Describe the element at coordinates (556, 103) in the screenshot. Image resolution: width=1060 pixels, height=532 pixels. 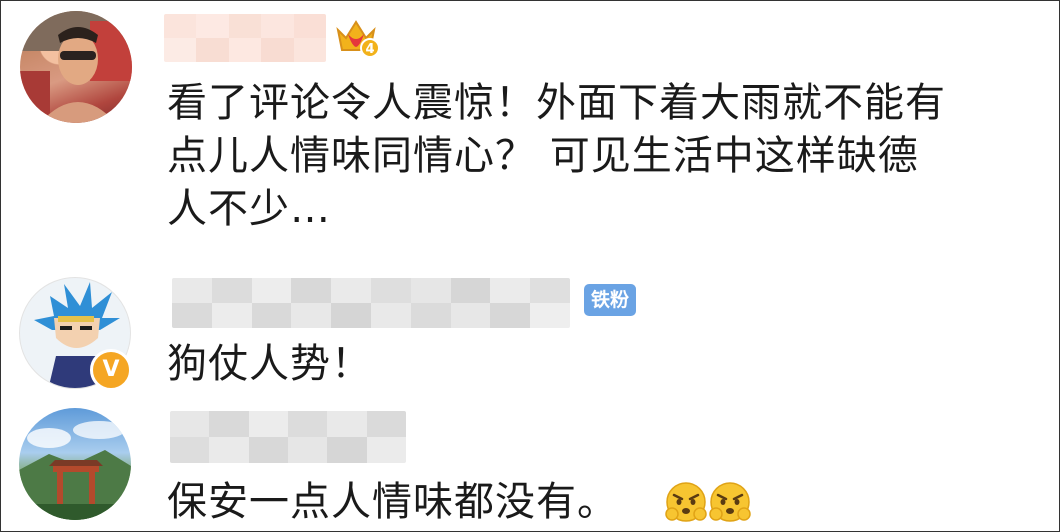
I see `comment-text-line: 看了评论令人震惊！外面下着大雨就不能有` at that location.